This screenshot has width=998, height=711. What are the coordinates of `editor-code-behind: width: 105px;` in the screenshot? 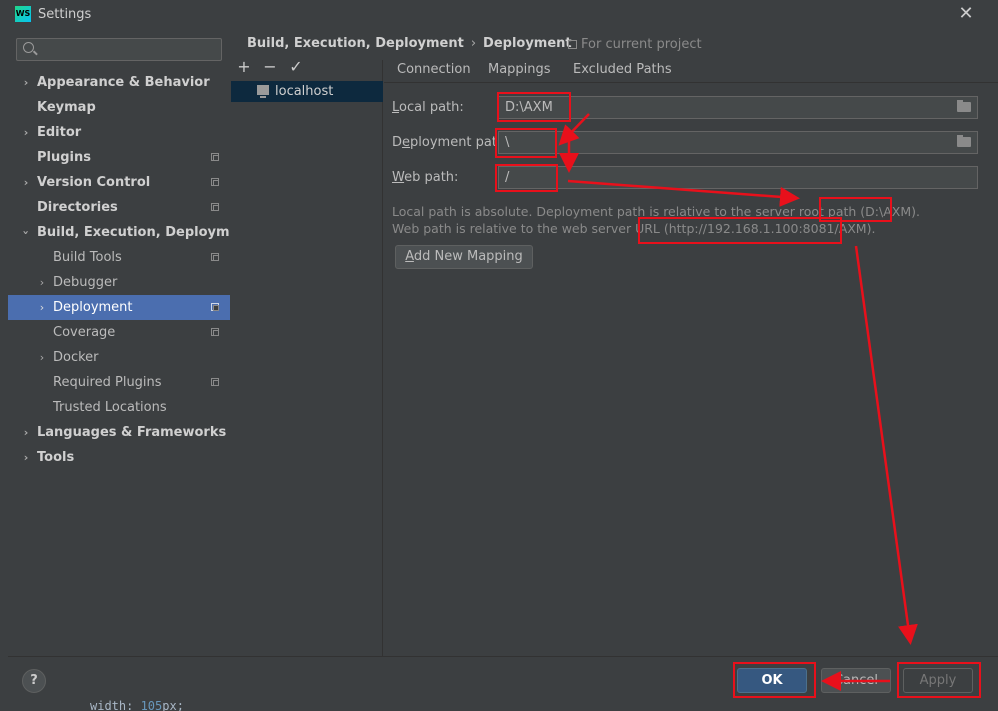 It's located at (137, 705).